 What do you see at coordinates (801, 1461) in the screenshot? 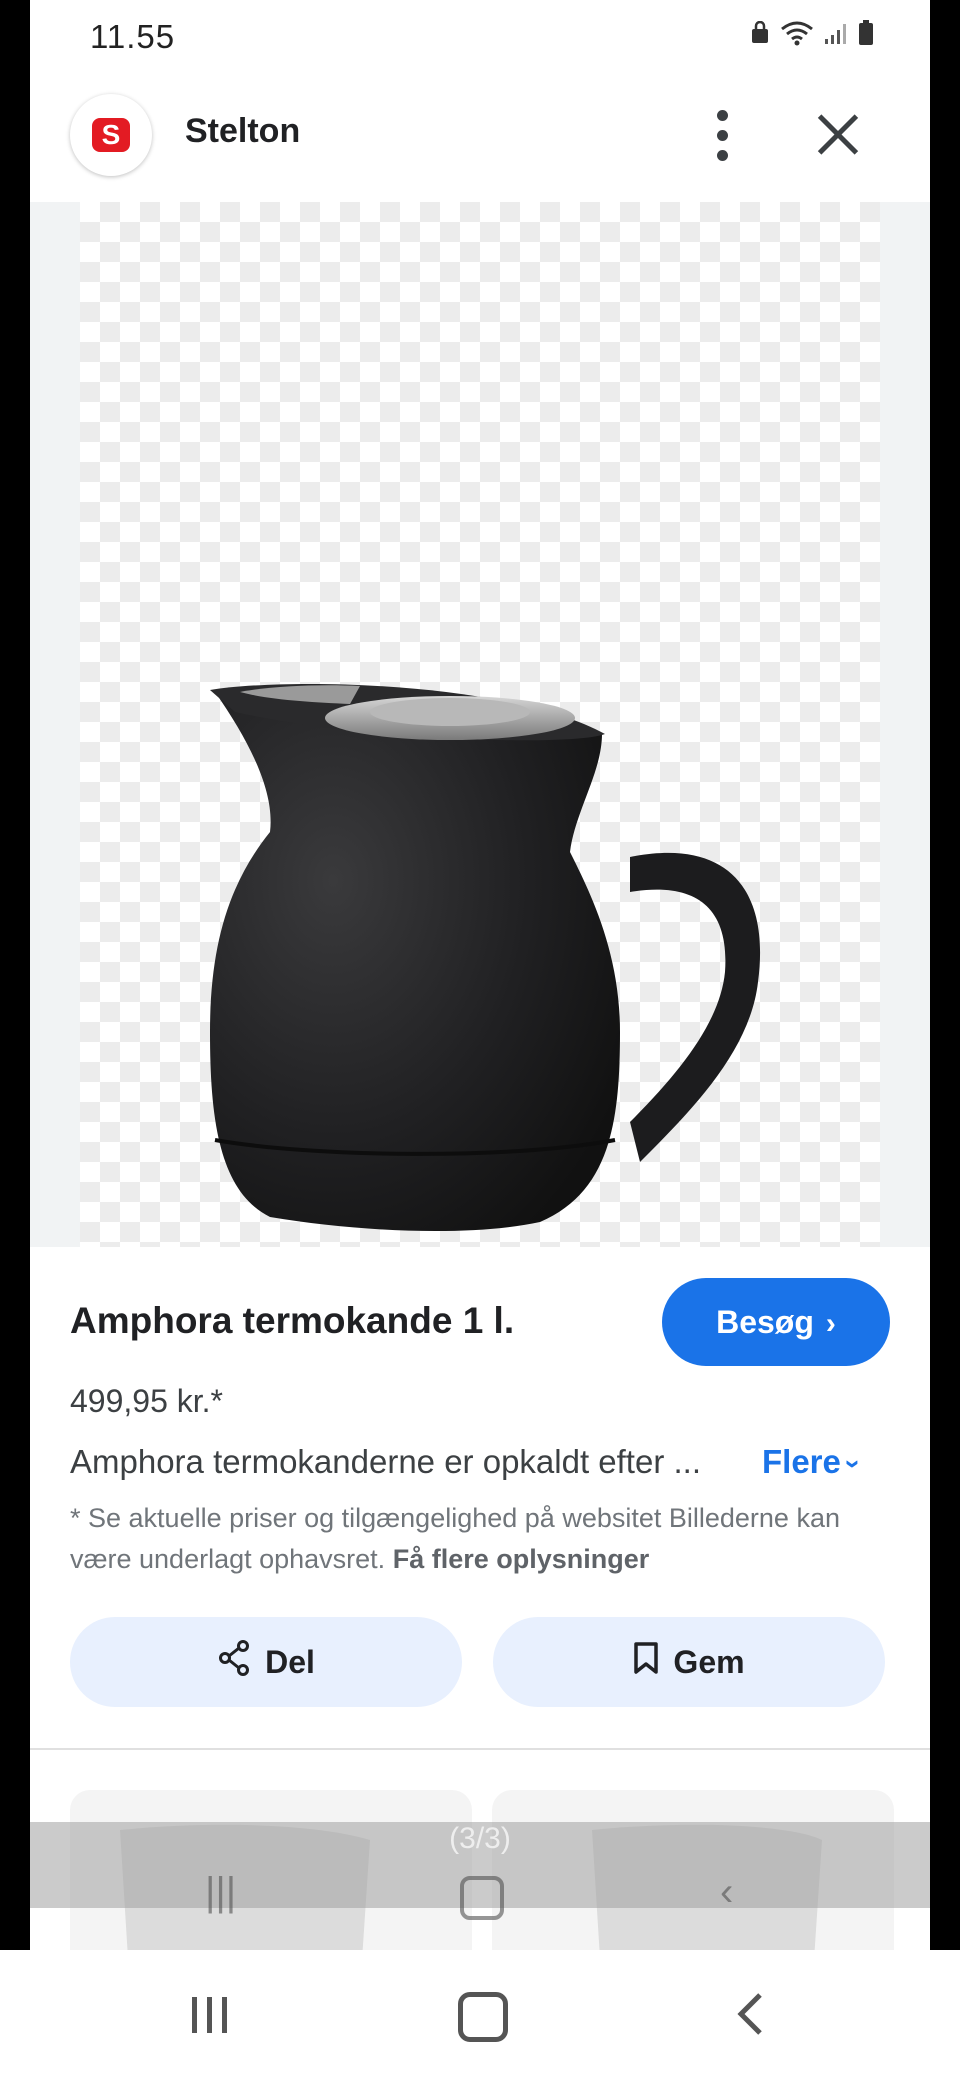
I see `more-label: Flere` at bounding box center [801, 1461].